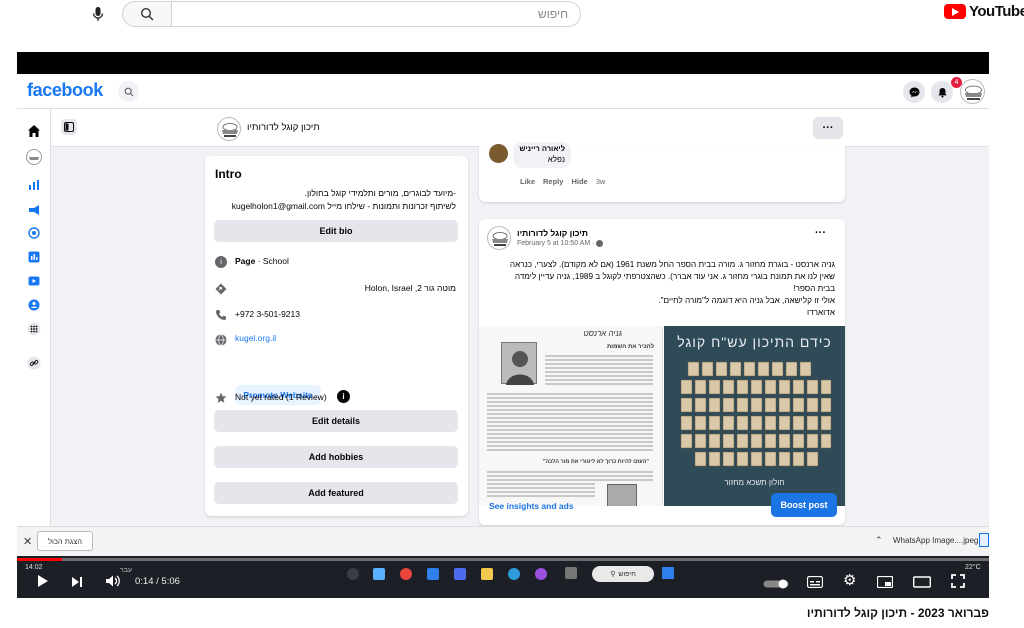 This screenshot has width=1024, height=628. I want to click on taskbar-start-icon, so click(353, 574).